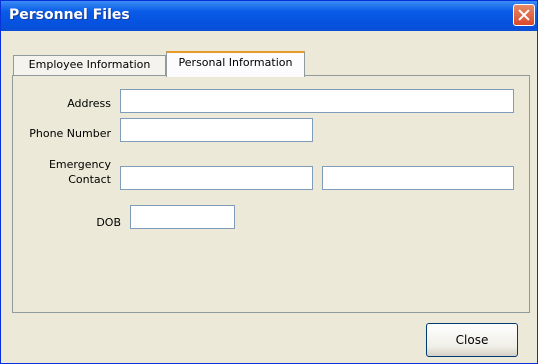 The width and height of the screenshot is (538, 364). I want to click on dob-label: DOB, so click(108, 222).